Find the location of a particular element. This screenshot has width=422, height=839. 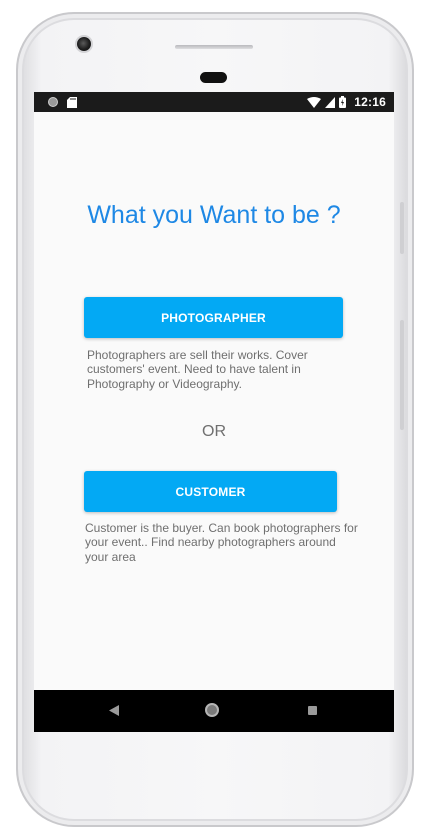

back-icon is located at coordinates (114, 710).